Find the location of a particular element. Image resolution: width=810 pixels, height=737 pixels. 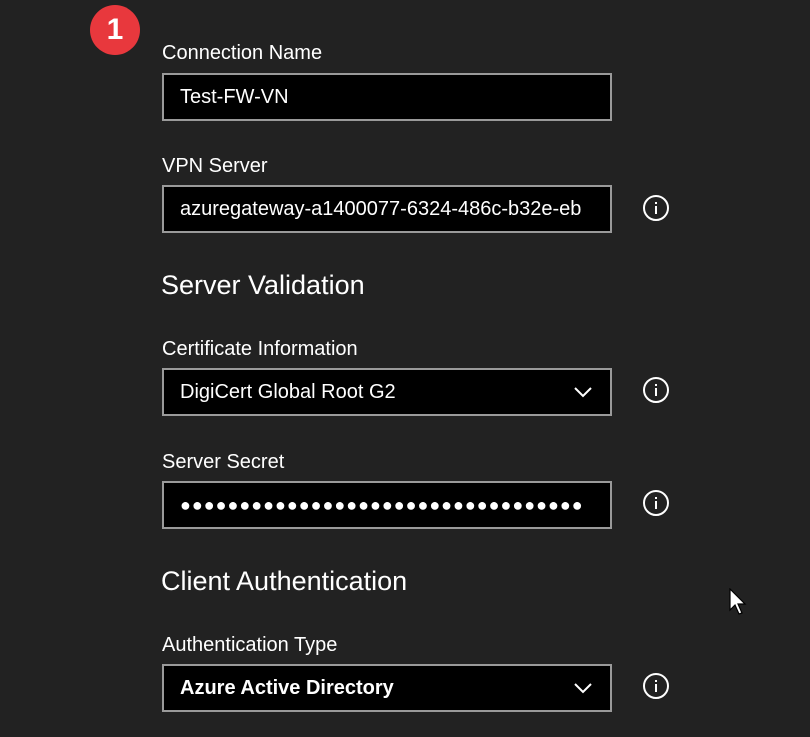

vpn-server-input: azuregateway-a1400077-6324-486c-b32e-eb is located at coordinates (387, 209).